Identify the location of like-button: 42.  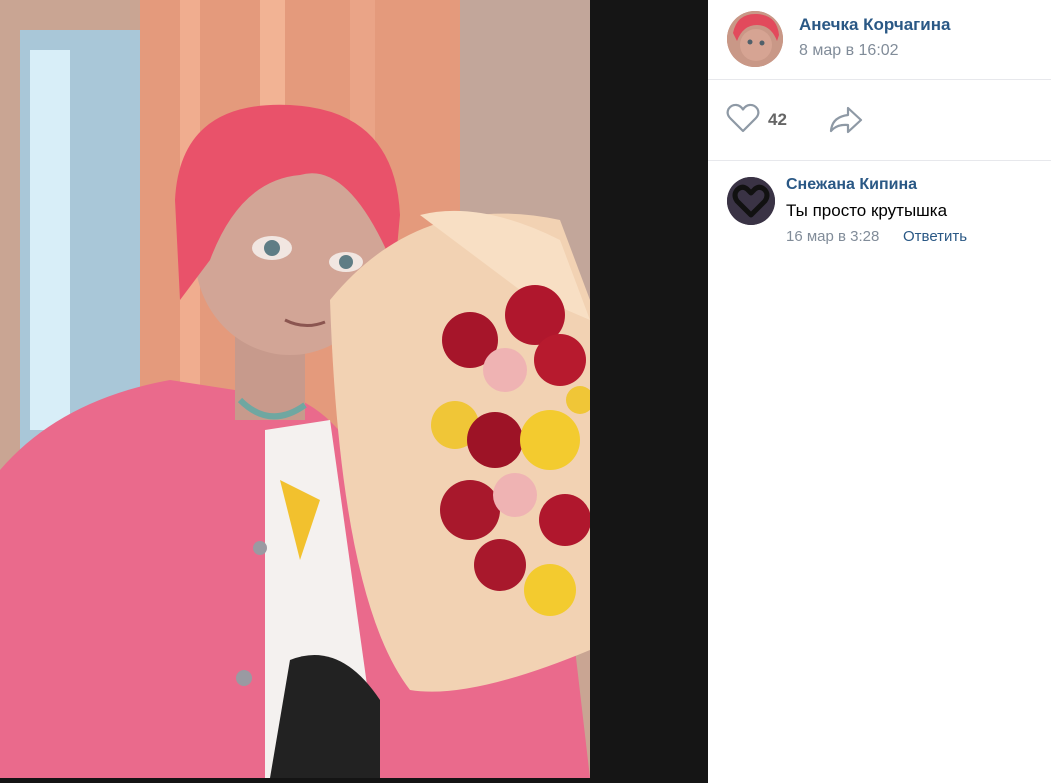
(756, 120).